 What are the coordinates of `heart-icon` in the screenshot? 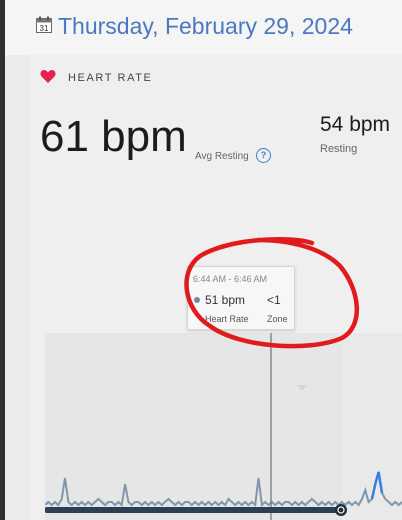 It's located at (48, 76).